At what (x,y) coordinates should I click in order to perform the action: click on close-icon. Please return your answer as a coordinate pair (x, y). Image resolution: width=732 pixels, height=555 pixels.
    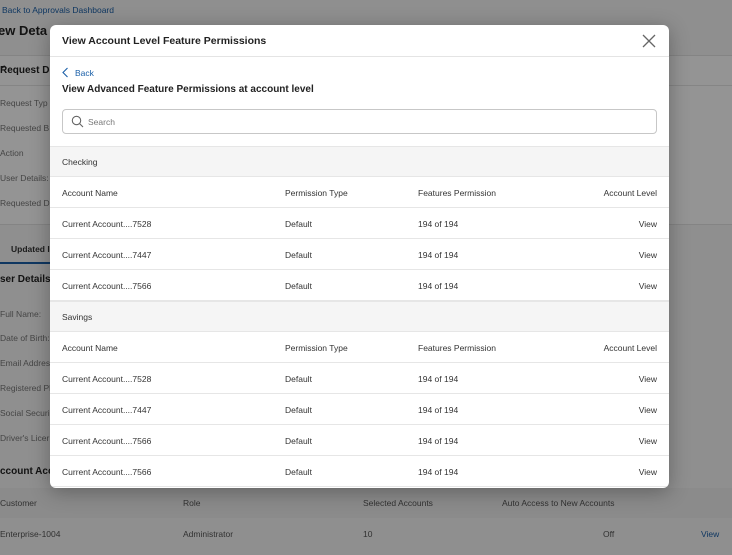
    Looking at the image, I should click on (649, 41).